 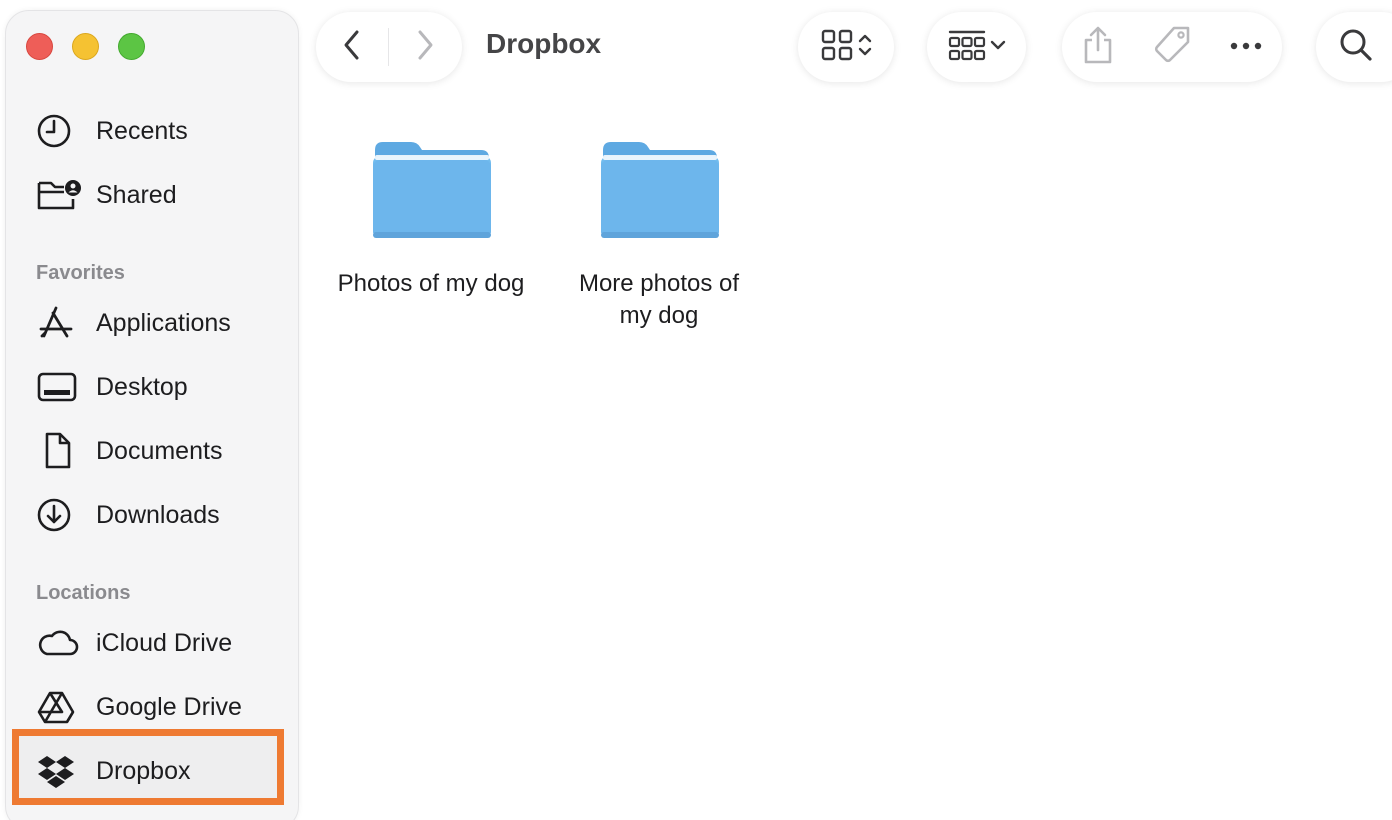 I want to click on dropbox-icon, so click(x=61, y=771).